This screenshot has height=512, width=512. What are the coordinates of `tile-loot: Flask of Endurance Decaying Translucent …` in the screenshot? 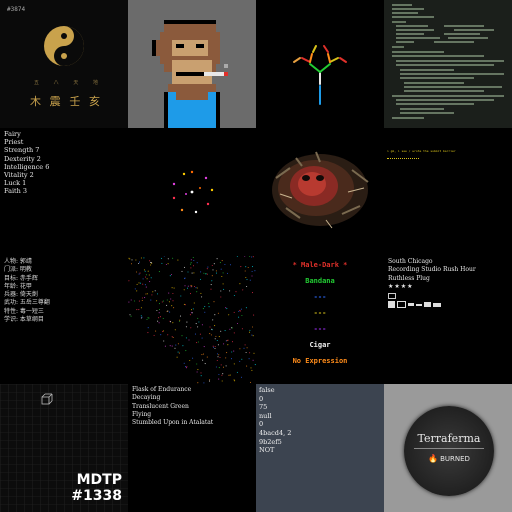 It's located at (192, 448).